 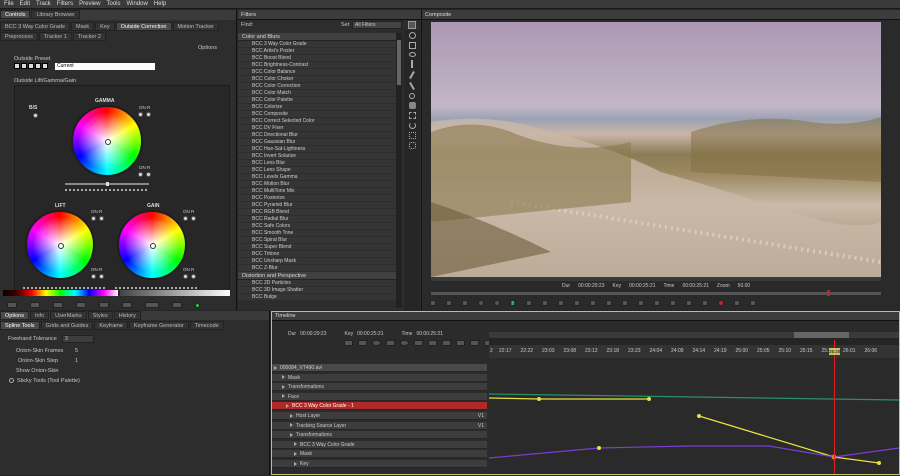 I want to click on filter-scrollbar-thumb, so click(x=399, y=62).